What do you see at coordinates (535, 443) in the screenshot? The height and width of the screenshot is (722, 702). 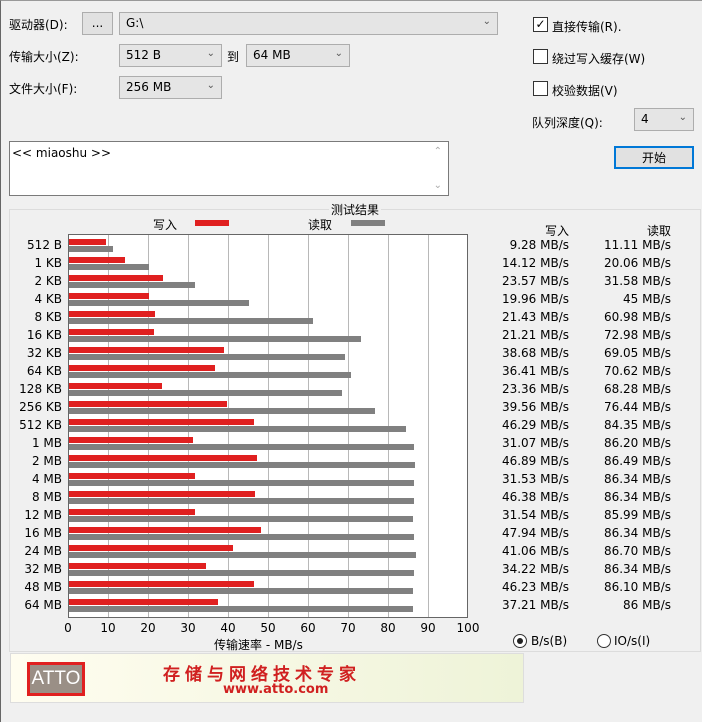 I see `write-value: 31.07 MB/s` at bounding box center [535, 443].